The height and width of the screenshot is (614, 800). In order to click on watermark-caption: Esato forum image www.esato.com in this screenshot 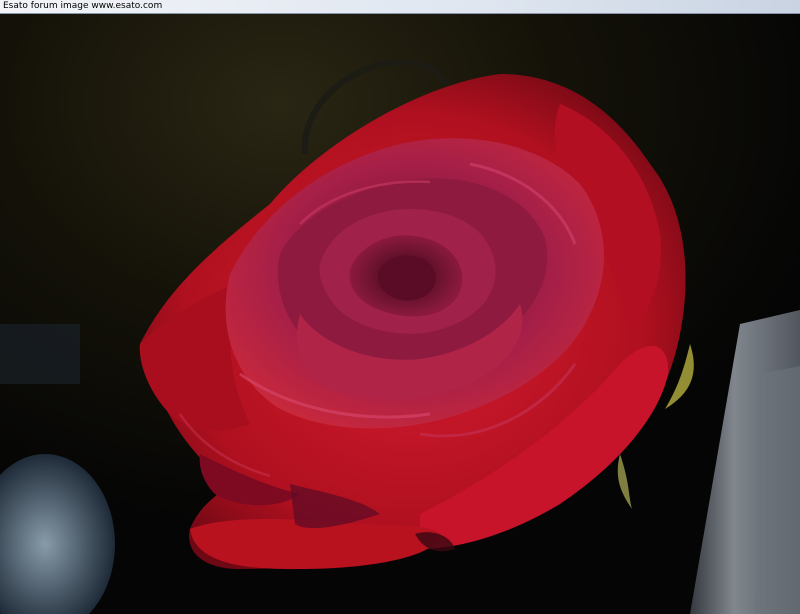, I will do `click(83, 6)`.